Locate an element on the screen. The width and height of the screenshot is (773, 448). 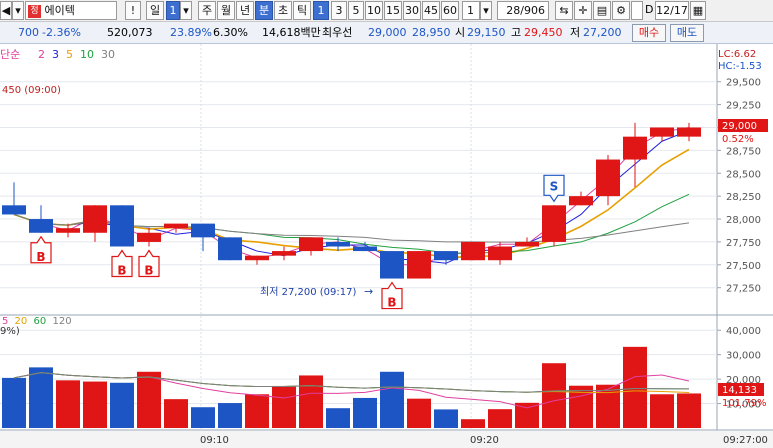
stock-dropdown-button: ▾ is located at coordinates (18, 10).